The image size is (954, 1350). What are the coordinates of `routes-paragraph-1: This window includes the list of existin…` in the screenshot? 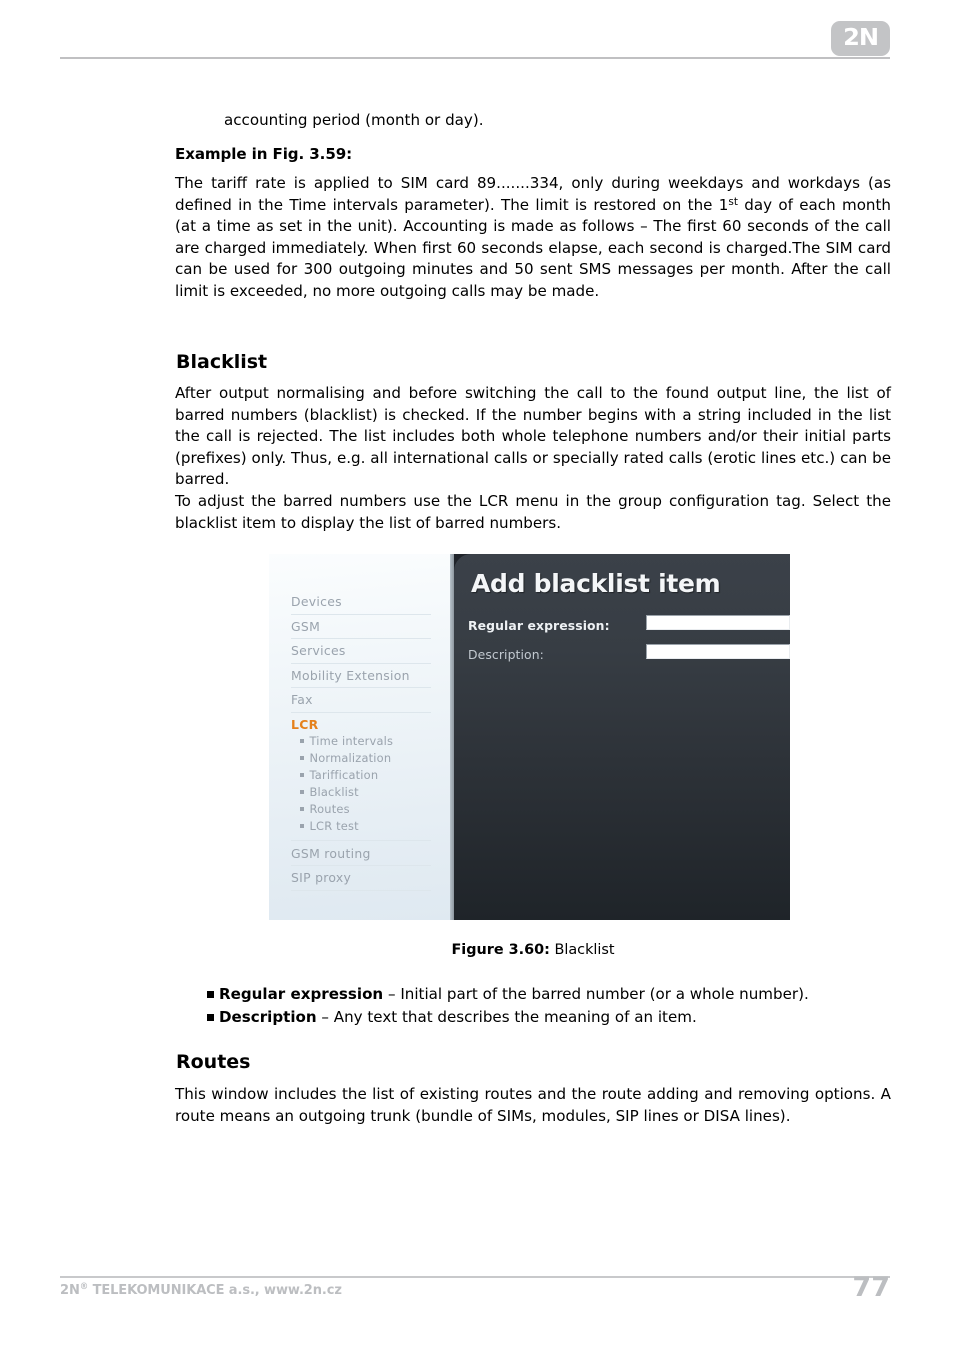 It's located at (533, 1105).